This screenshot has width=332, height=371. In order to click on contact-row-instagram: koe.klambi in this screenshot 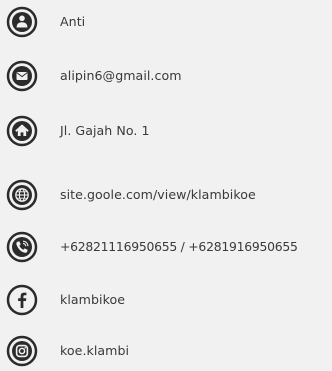, I will do `click(166, 351)`.